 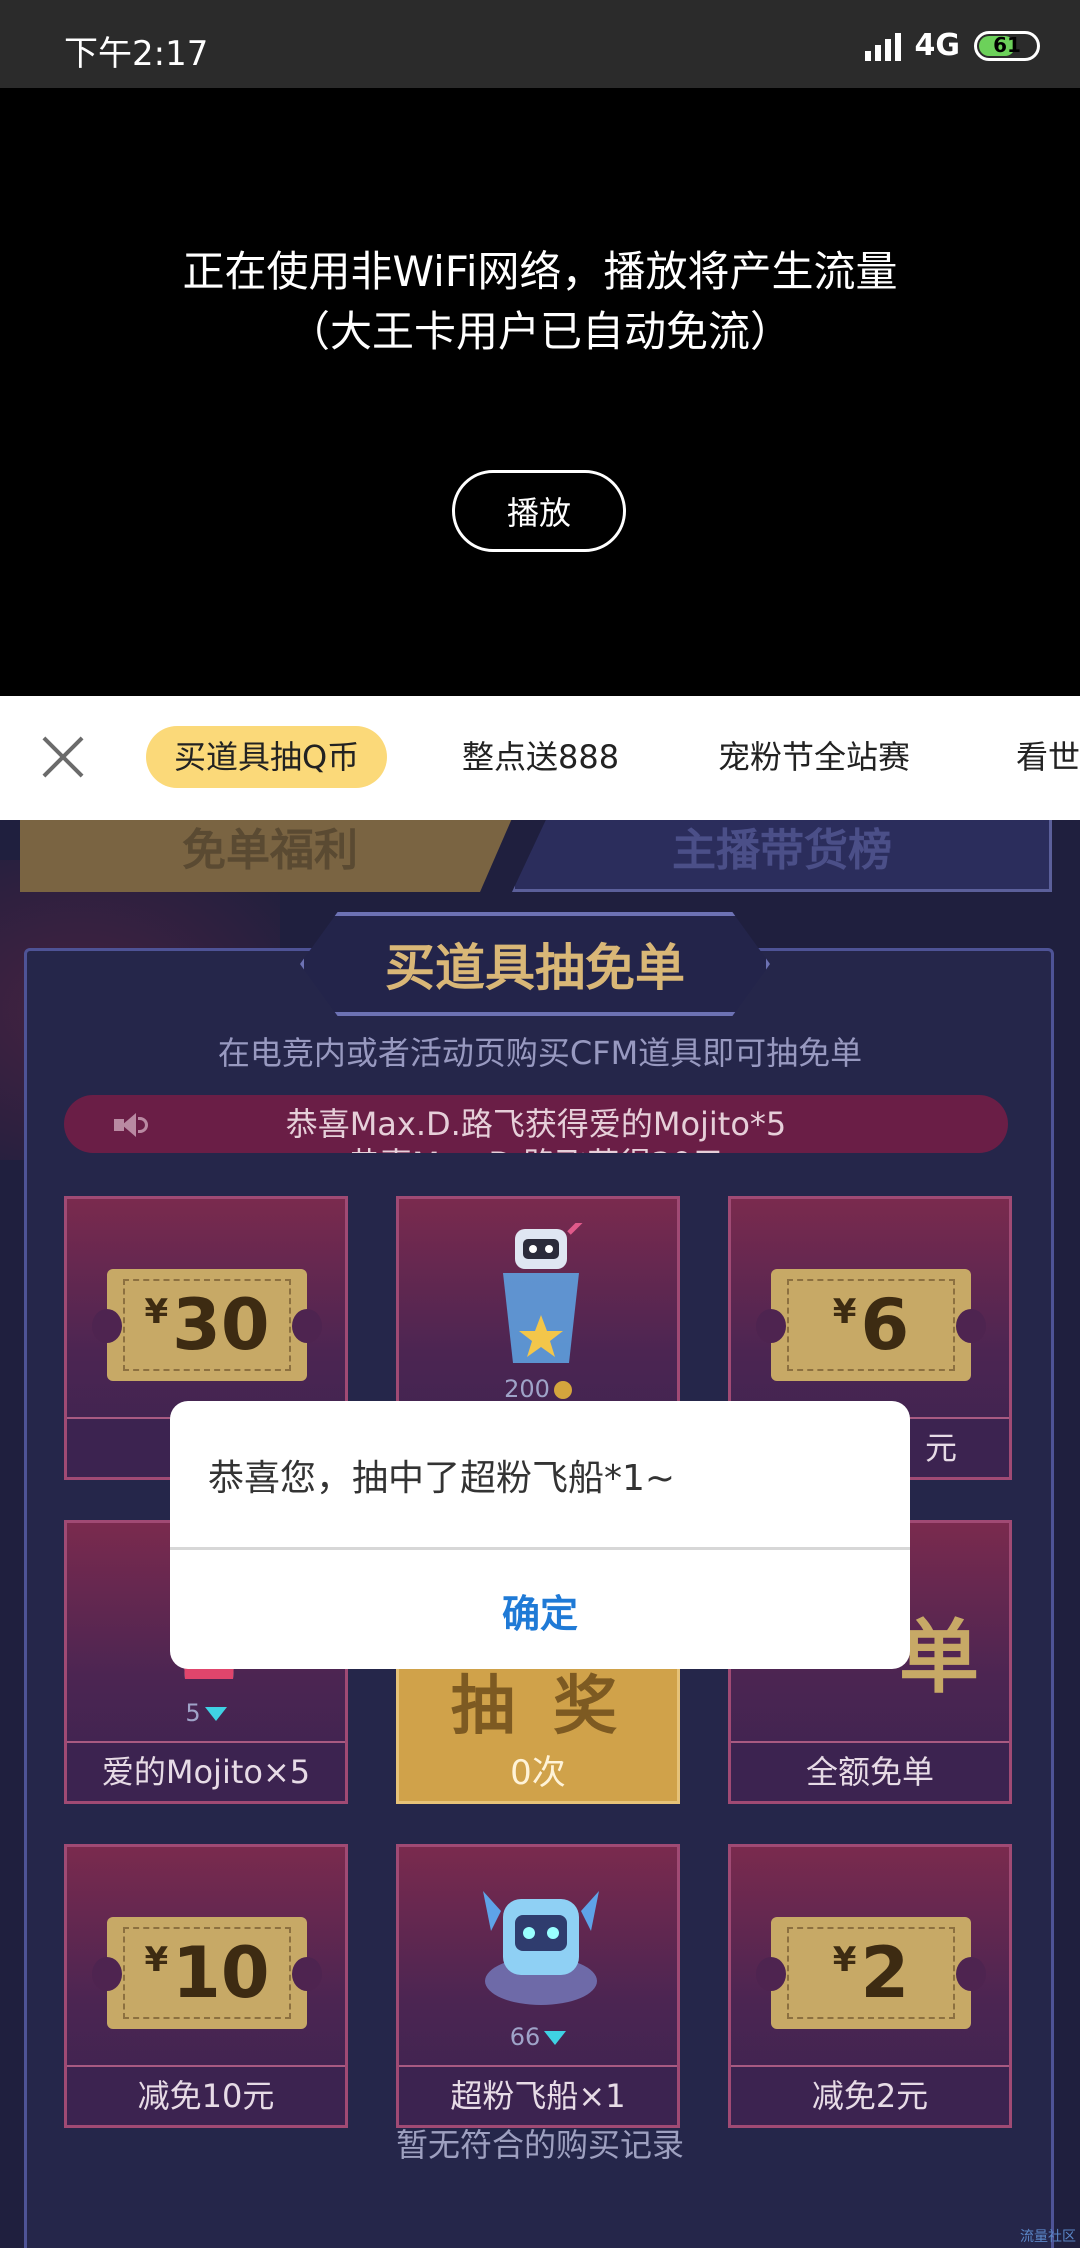 I want to click on coin-icon, so click(x=562, y=1390).